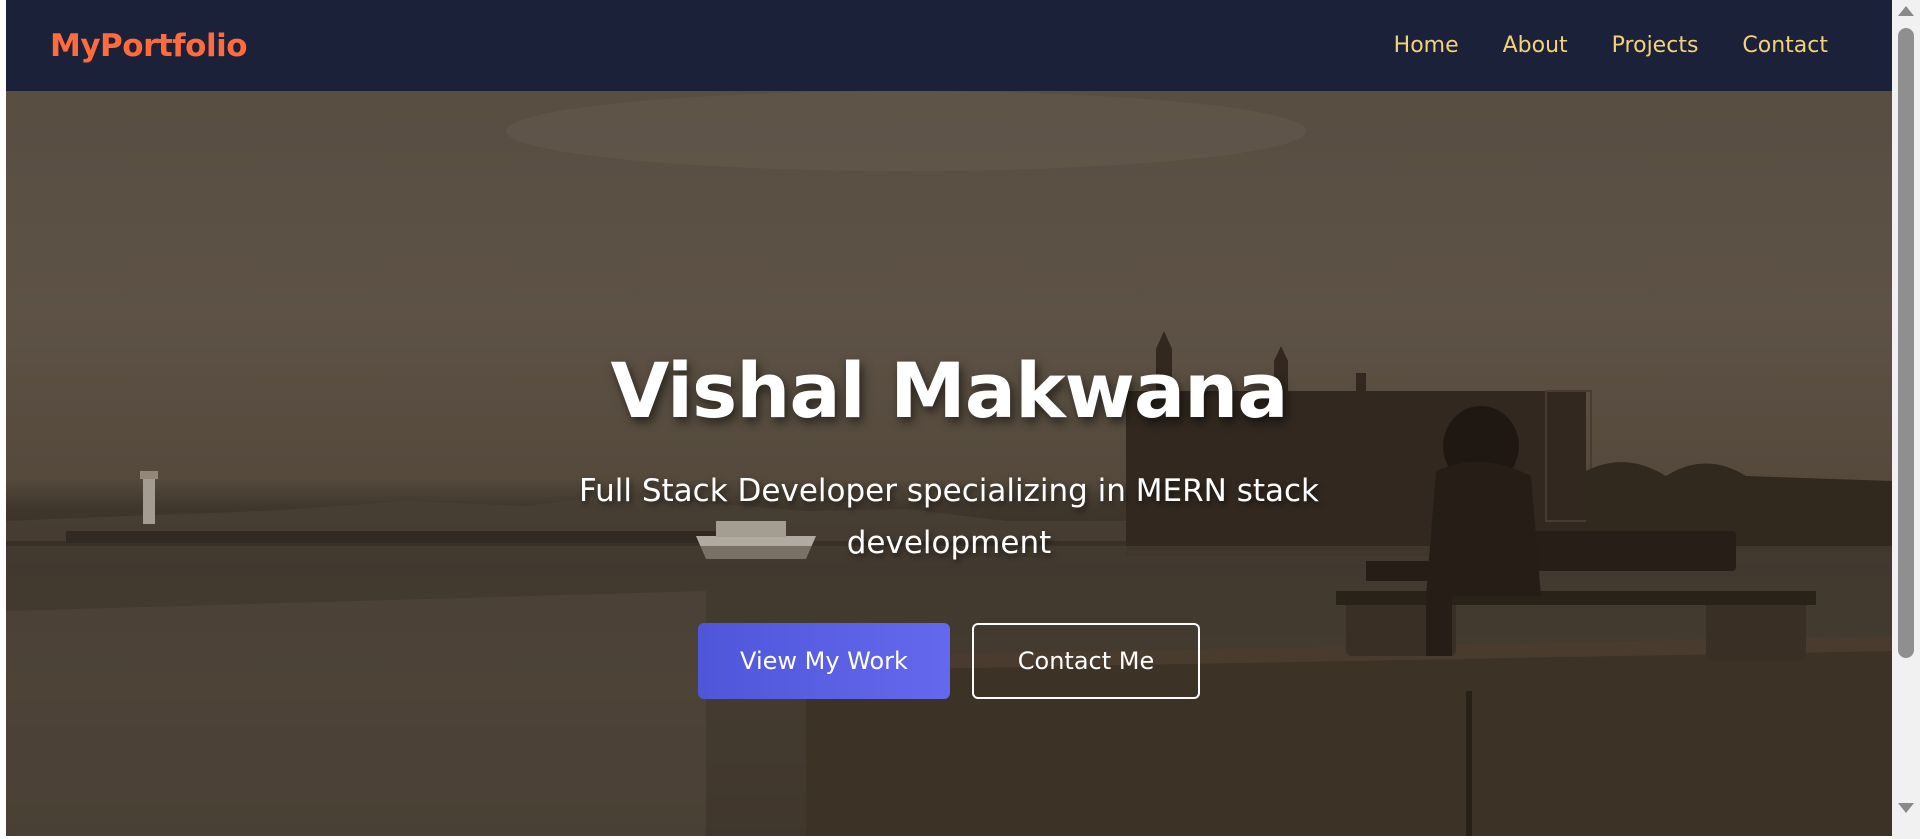 The height and width of the screenshot is (839, 1920). I want to click on view-my-work-button: View My Work, so click(824, 661).